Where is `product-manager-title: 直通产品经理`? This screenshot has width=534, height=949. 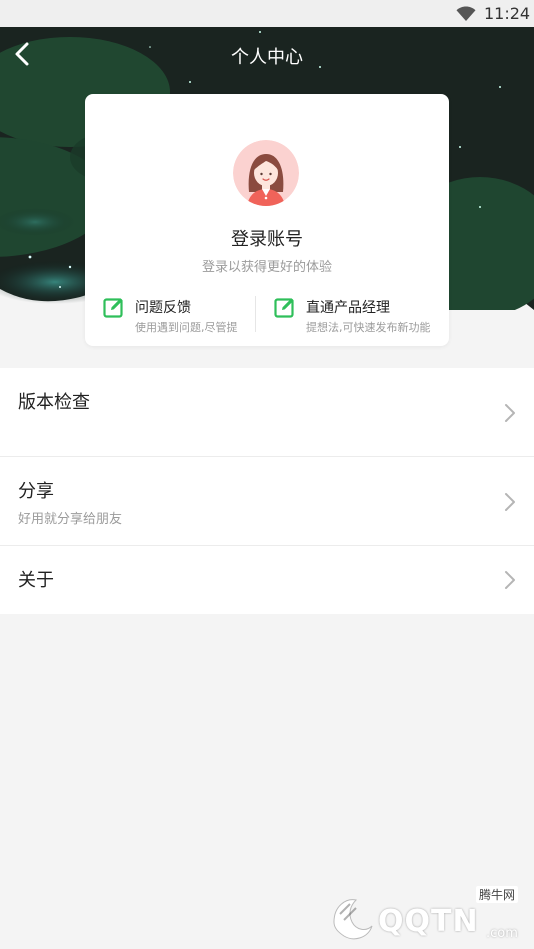 product-manager-title: 直通产品经理 is located at coordinates (348, 308).